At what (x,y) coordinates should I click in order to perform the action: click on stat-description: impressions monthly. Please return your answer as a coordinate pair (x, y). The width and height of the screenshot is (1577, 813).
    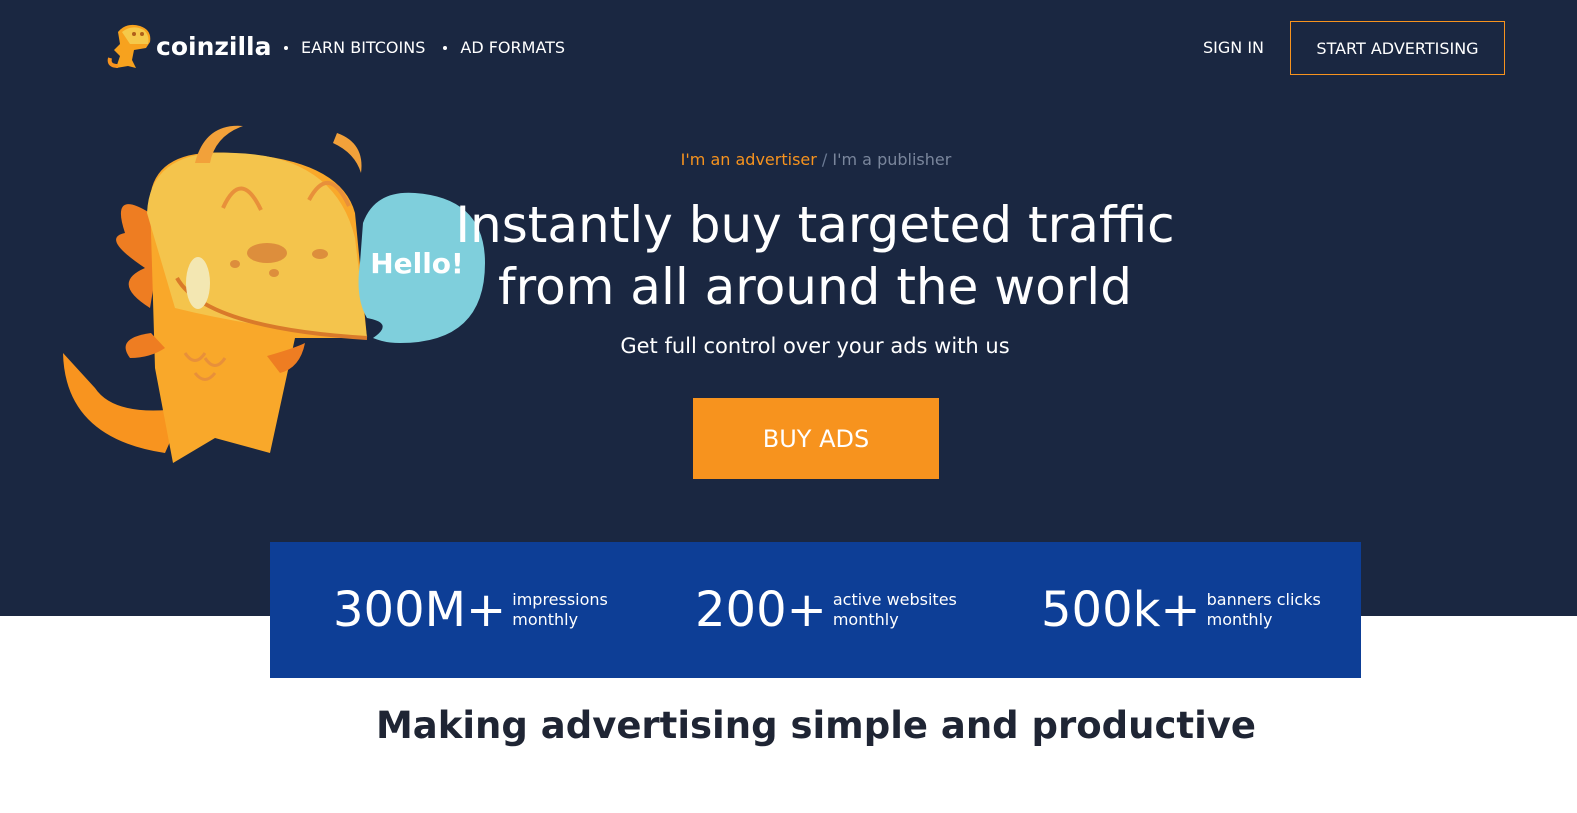
    Looking at the image, I should click on (560, 610).